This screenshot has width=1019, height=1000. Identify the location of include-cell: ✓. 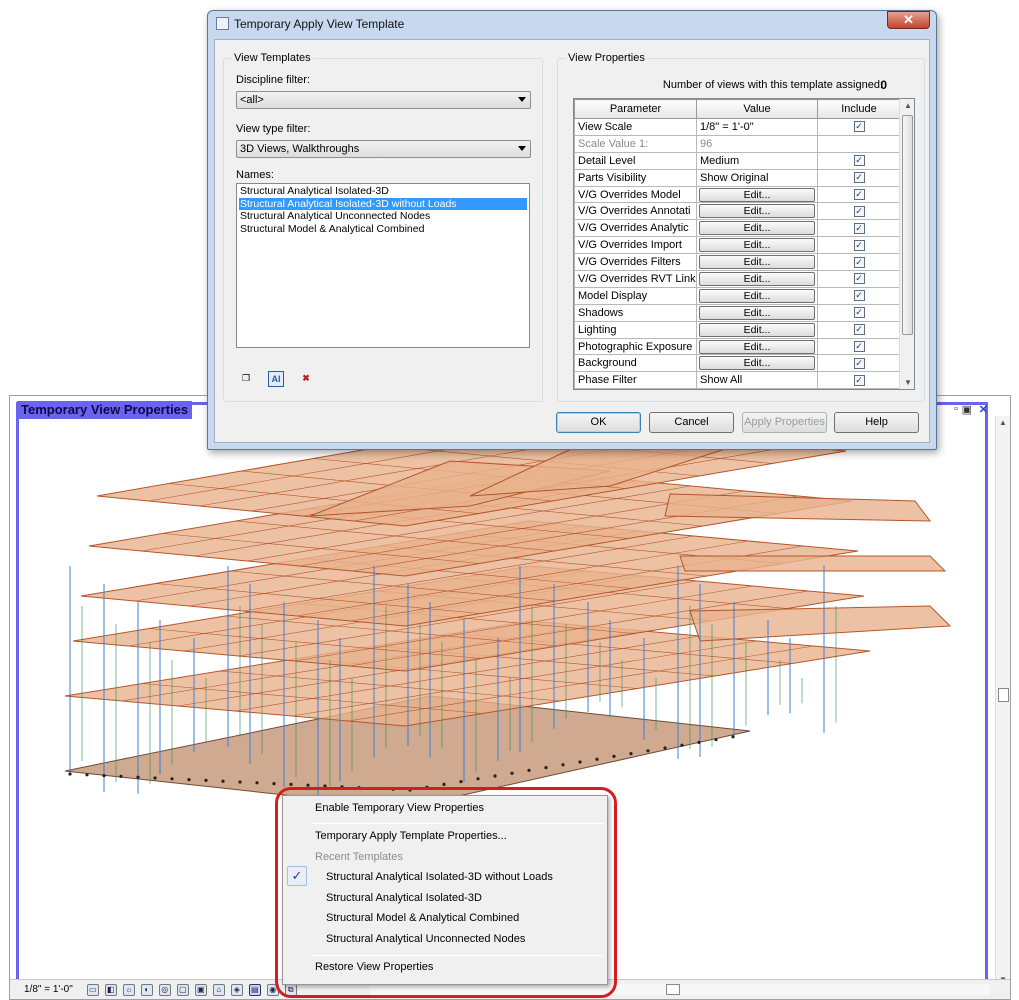
(859, 177).